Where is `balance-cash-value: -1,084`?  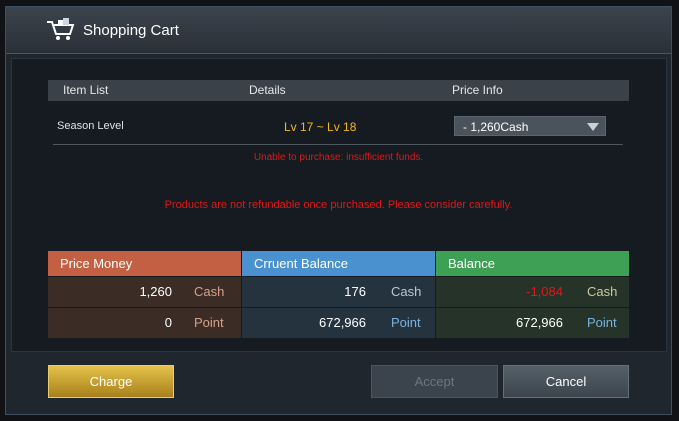
balance-cash-value: -1,084 is located at coordinates (544, 291).